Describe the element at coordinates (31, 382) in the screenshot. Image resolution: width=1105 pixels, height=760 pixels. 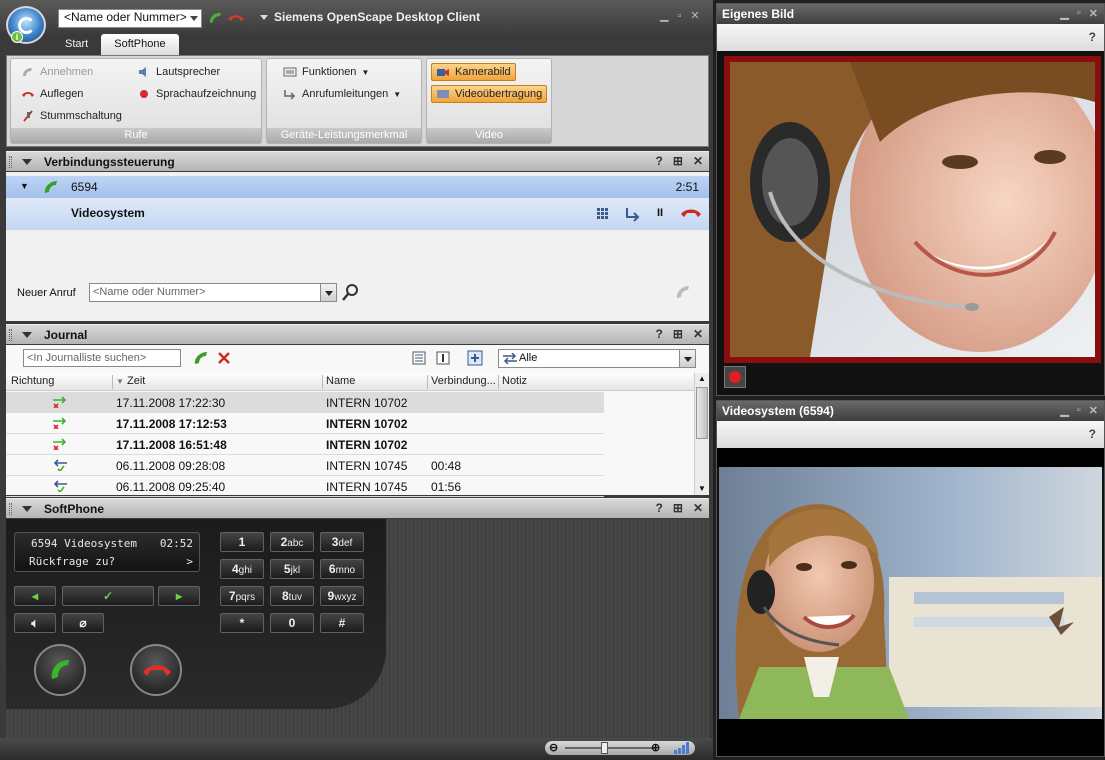
I see `column-direction: Richtung` at that location.